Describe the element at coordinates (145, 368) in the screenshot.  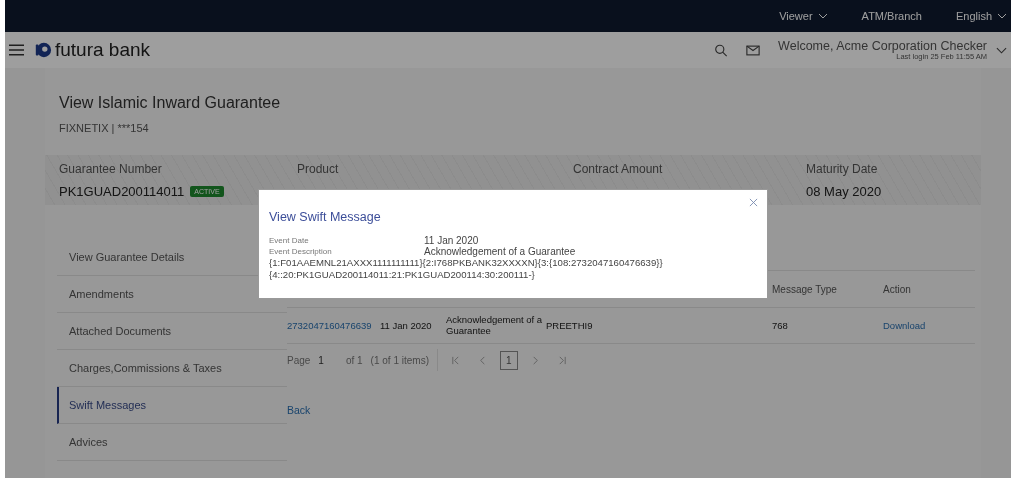
I see `sidebar-item: Charges,Commissions & Taxes` at that location.